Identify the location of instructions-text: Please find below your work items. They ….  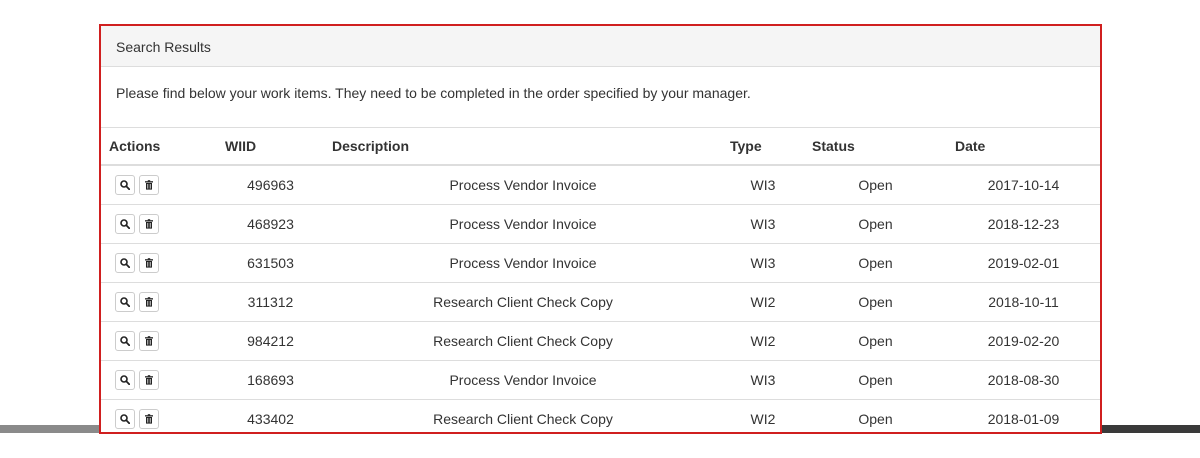
(600, 97).